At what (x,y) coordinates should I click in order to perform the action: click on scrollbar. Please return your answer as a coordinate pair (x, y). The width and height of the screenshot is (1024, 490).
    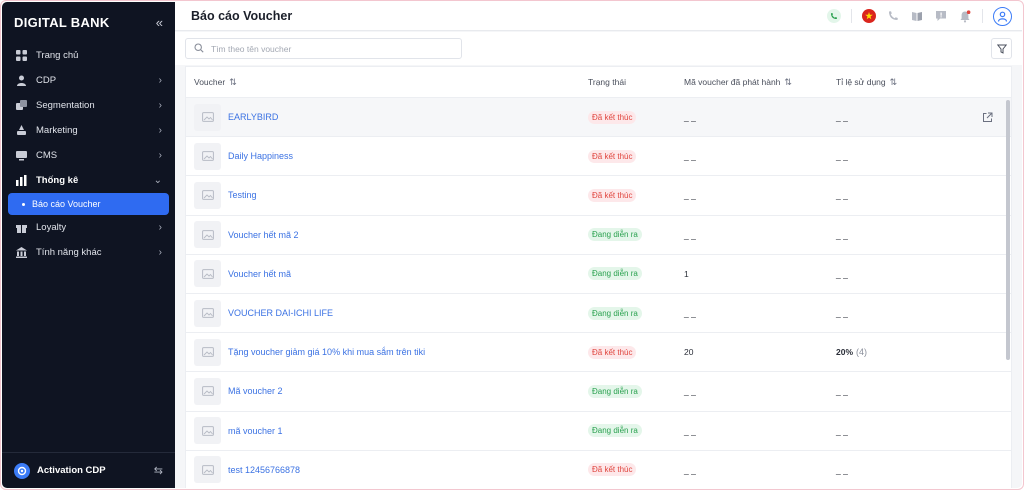
    Looking at the image, I should click on (1008, 230).